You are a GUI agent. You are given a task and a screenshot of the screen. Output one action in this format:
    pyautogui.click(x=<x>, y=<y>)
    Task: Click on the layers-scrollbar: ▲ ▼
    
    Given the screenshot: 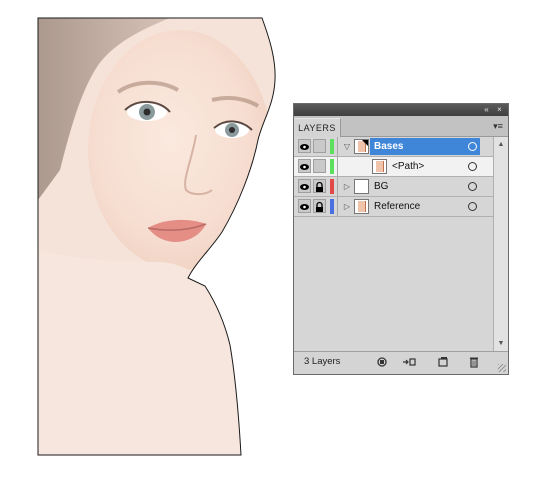 What is the action you would take?
    pyautogui.click(x=500, y=244)
    